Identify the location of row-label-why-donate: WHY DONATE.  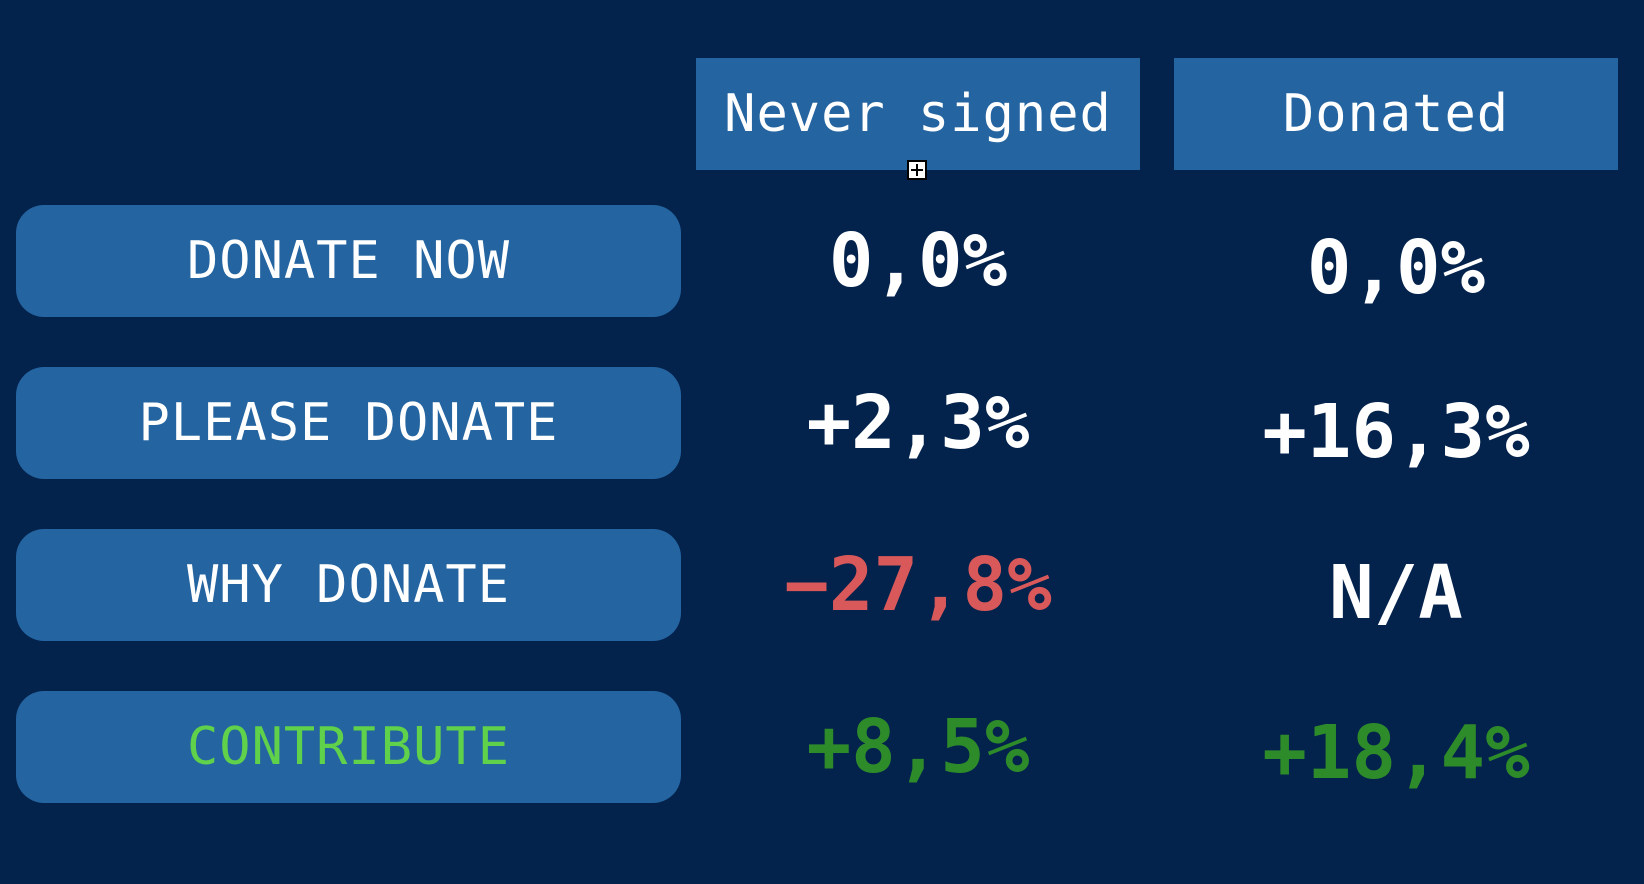
(348, 585).